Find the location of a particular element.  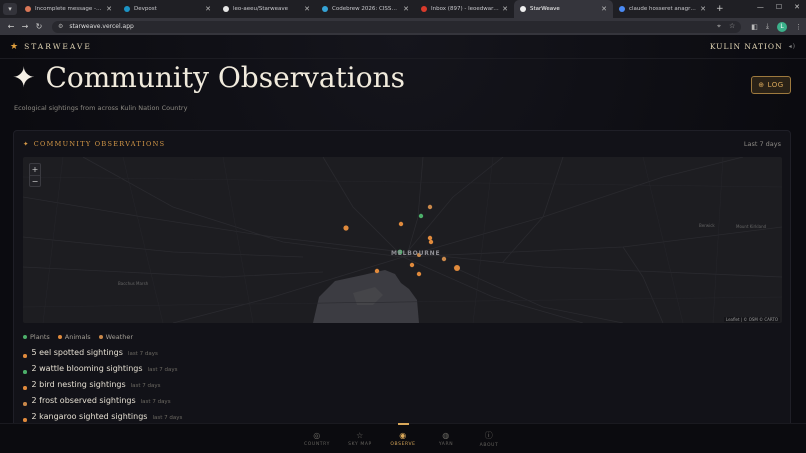

nav-label: ABOUT is located at coordinates (489, 445).